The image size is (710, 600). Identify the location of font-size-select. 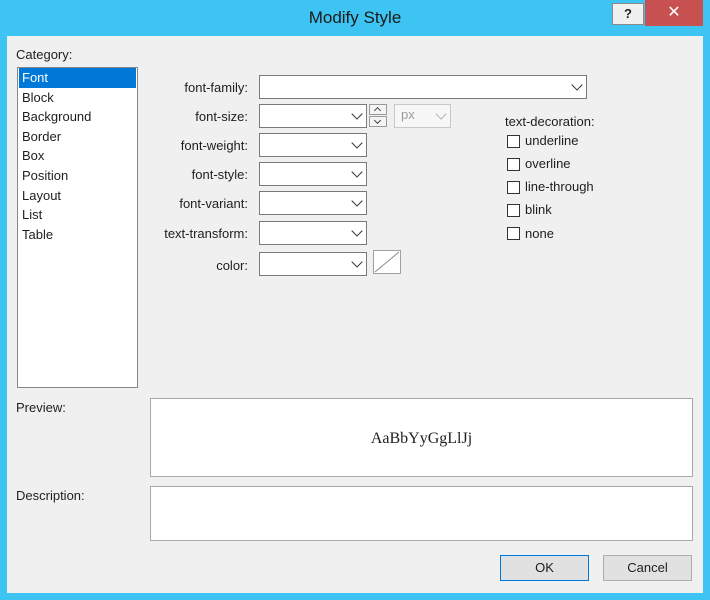
(313, 116).